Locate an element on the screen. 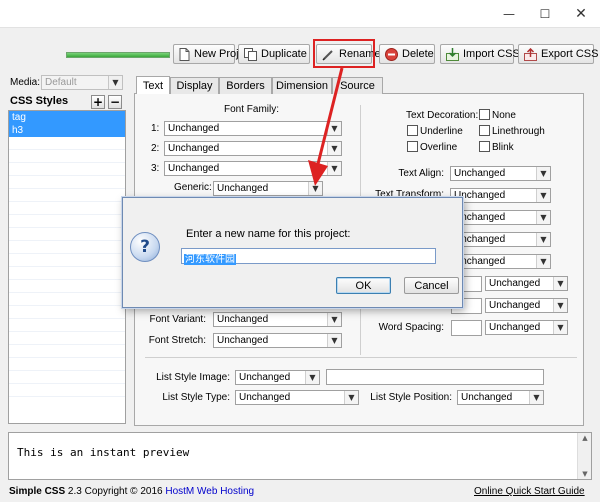 This screenshot has height=502, width=600. obscured-select-2: Unchanged ▼ is located at coordinates (500, 239).